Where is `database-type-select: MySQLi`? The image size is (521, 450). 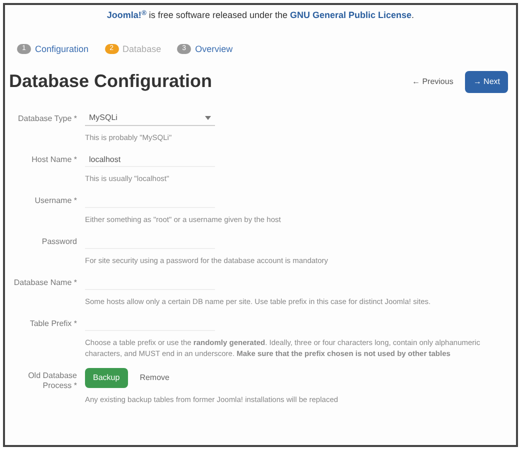
database-type-select: MySQLi is located at coordinates (150, 118).